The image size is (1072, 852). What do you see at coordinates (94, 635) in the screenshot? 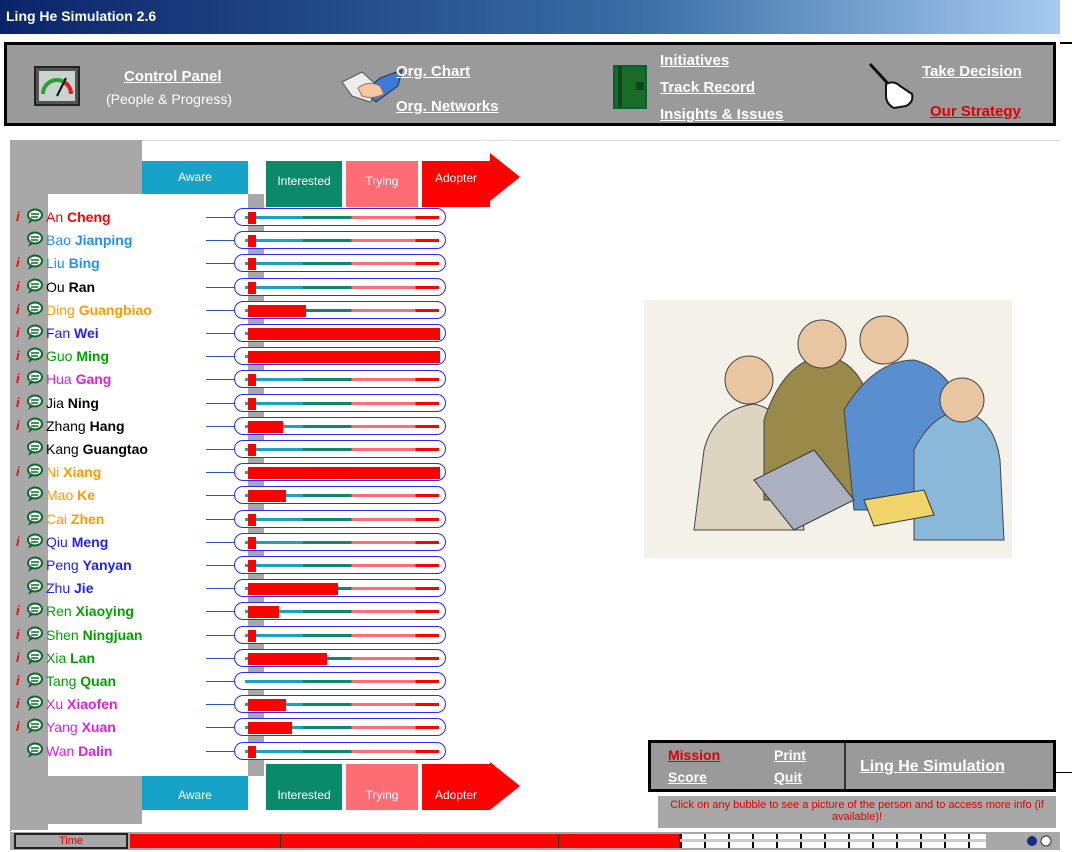
I see `person-name: Shen Ningjuan` at bounding box center [94, 635].